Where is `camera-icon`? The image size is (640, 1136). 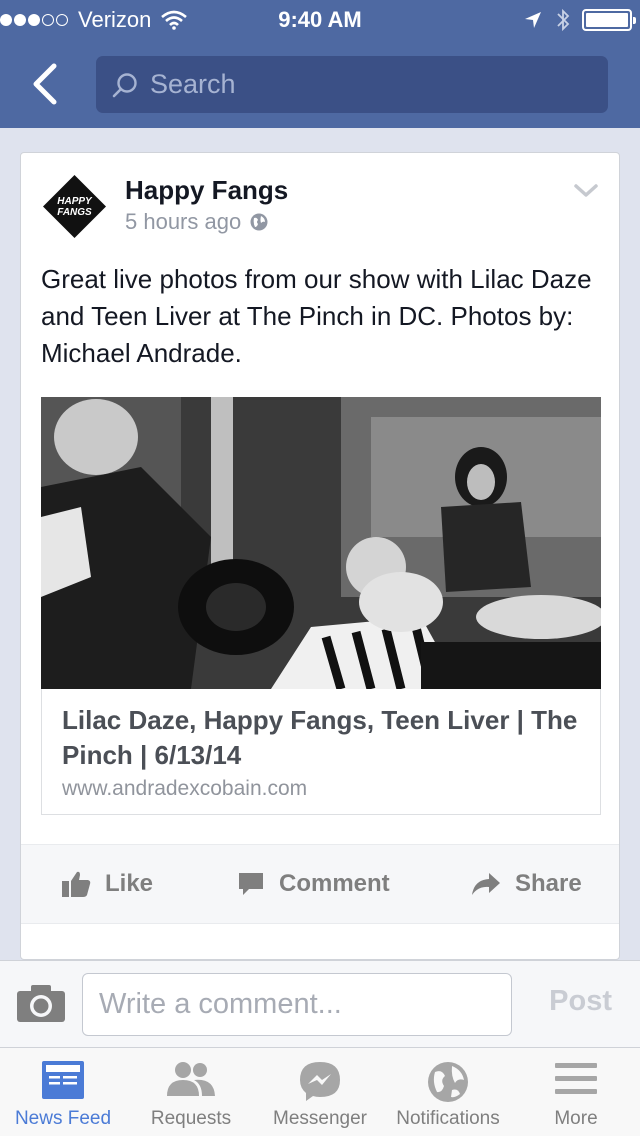
camera-icon is located at coordinates (41, 1003).